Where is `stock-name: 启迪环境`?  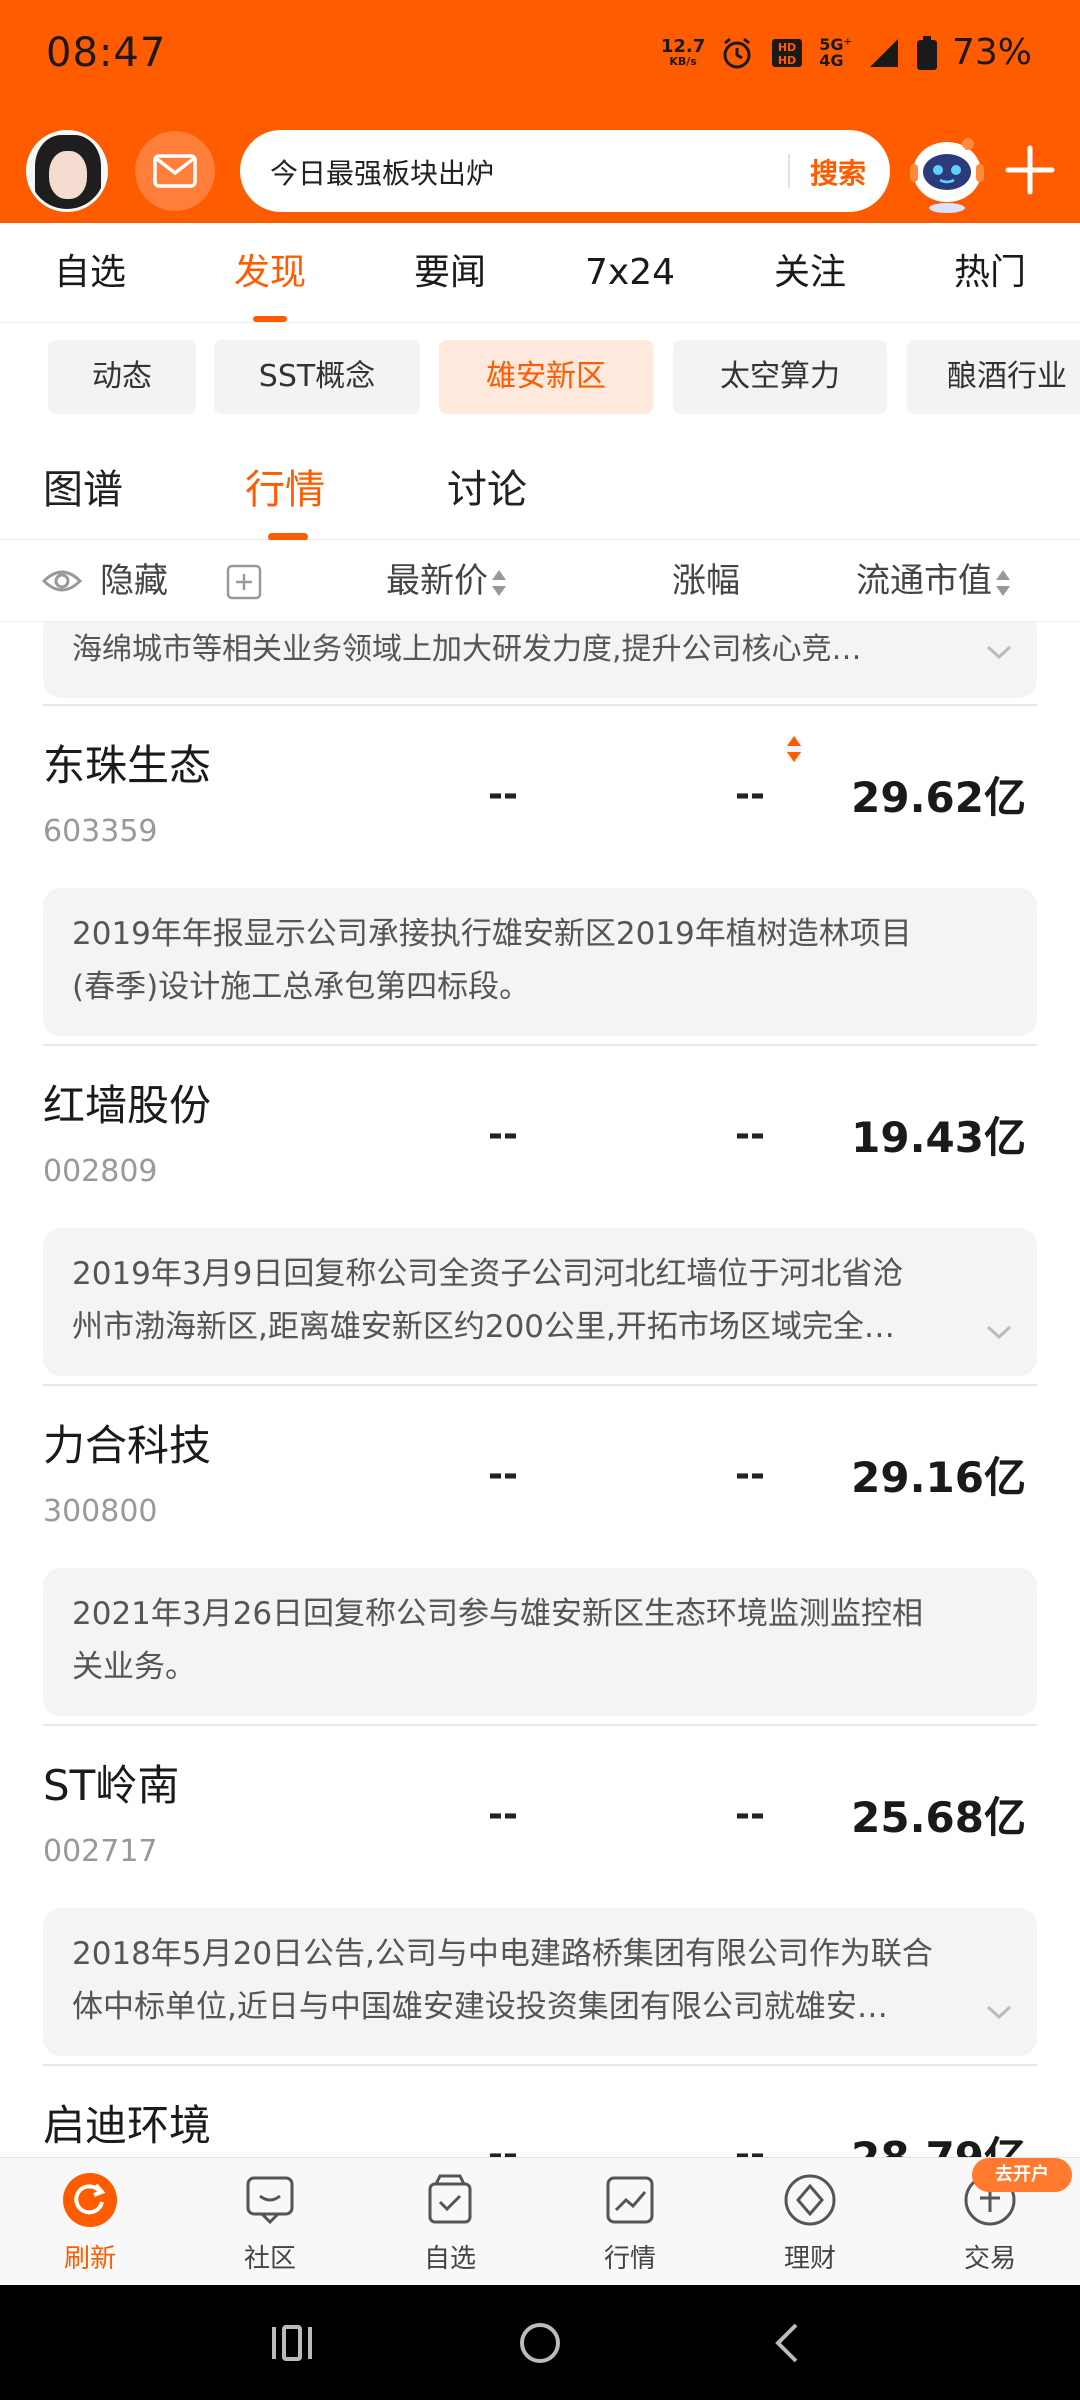
stock-name: 启迪环境 is located at coordinates (127, 2122).